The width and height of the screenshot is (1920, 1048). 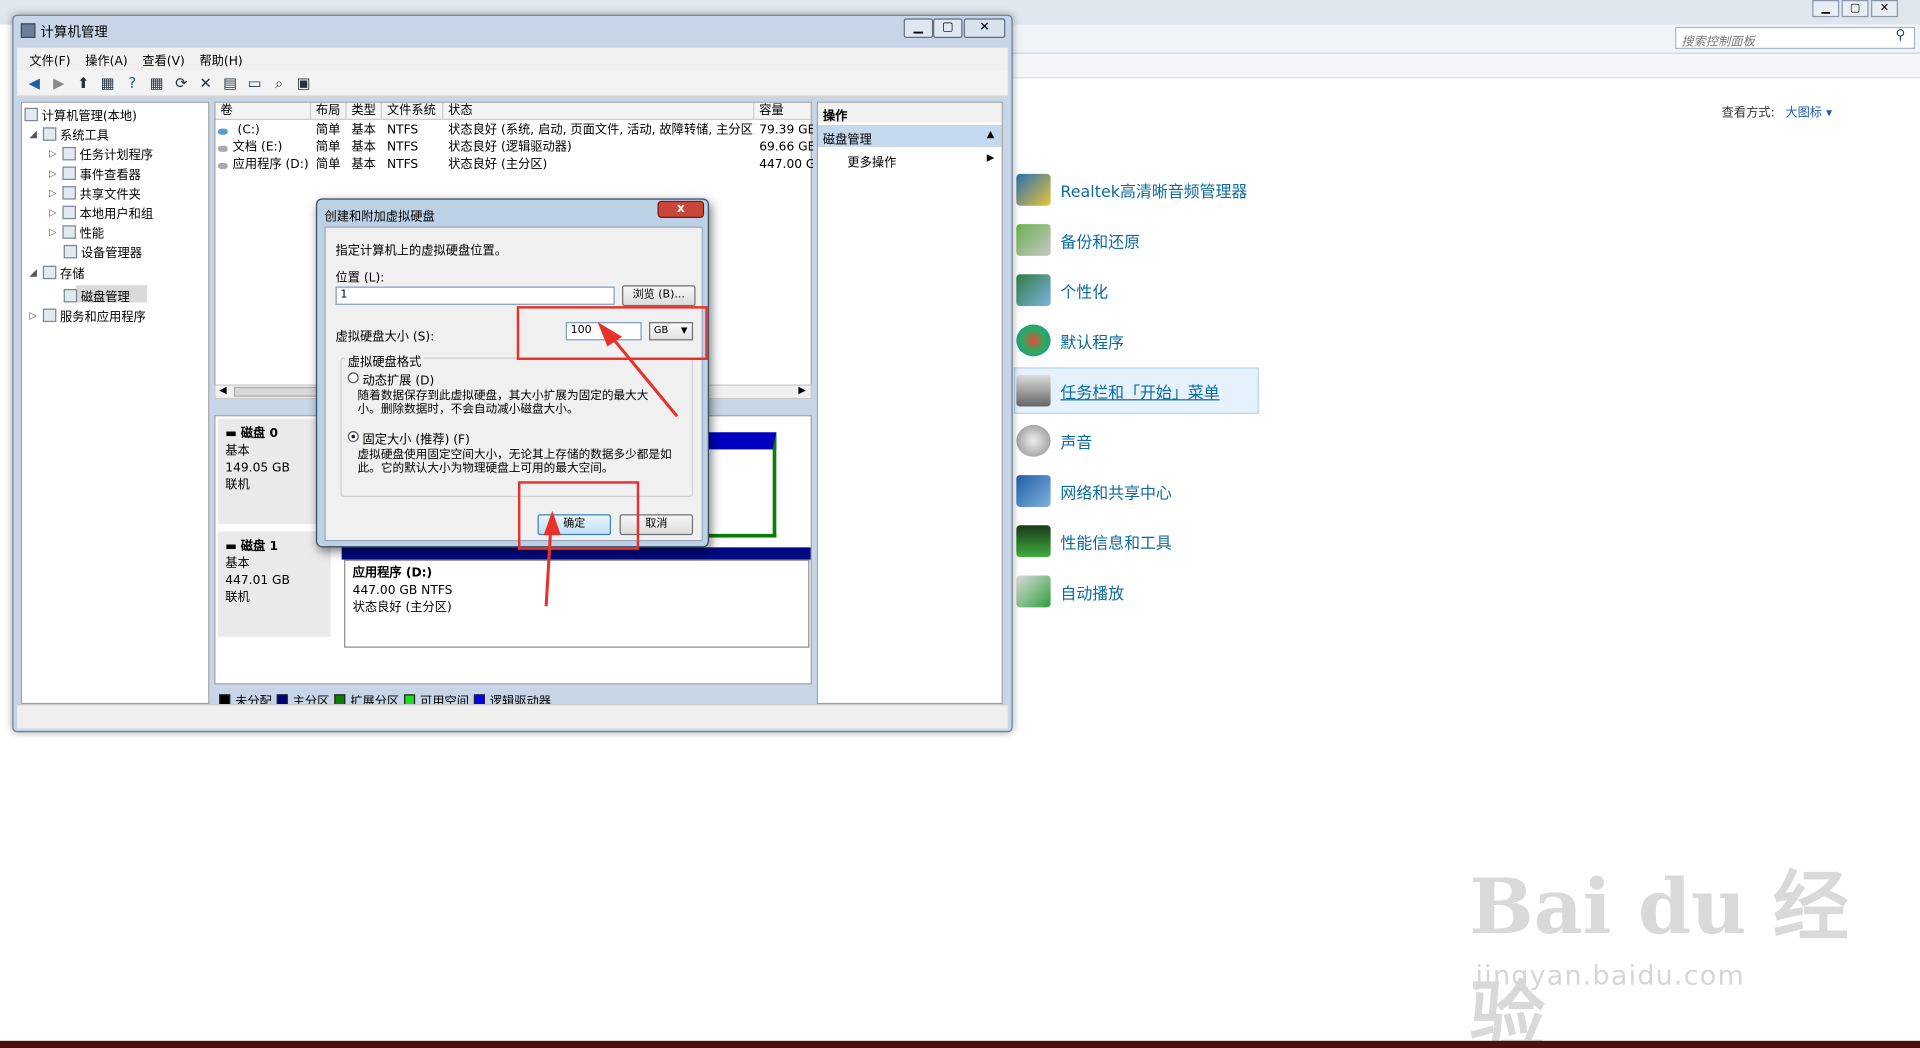 What do you see at coordinates (909, 135) in the screenshot?
I see `actions-disk-management: 磁盘管理 ▲` at bounding box center [909, 135].